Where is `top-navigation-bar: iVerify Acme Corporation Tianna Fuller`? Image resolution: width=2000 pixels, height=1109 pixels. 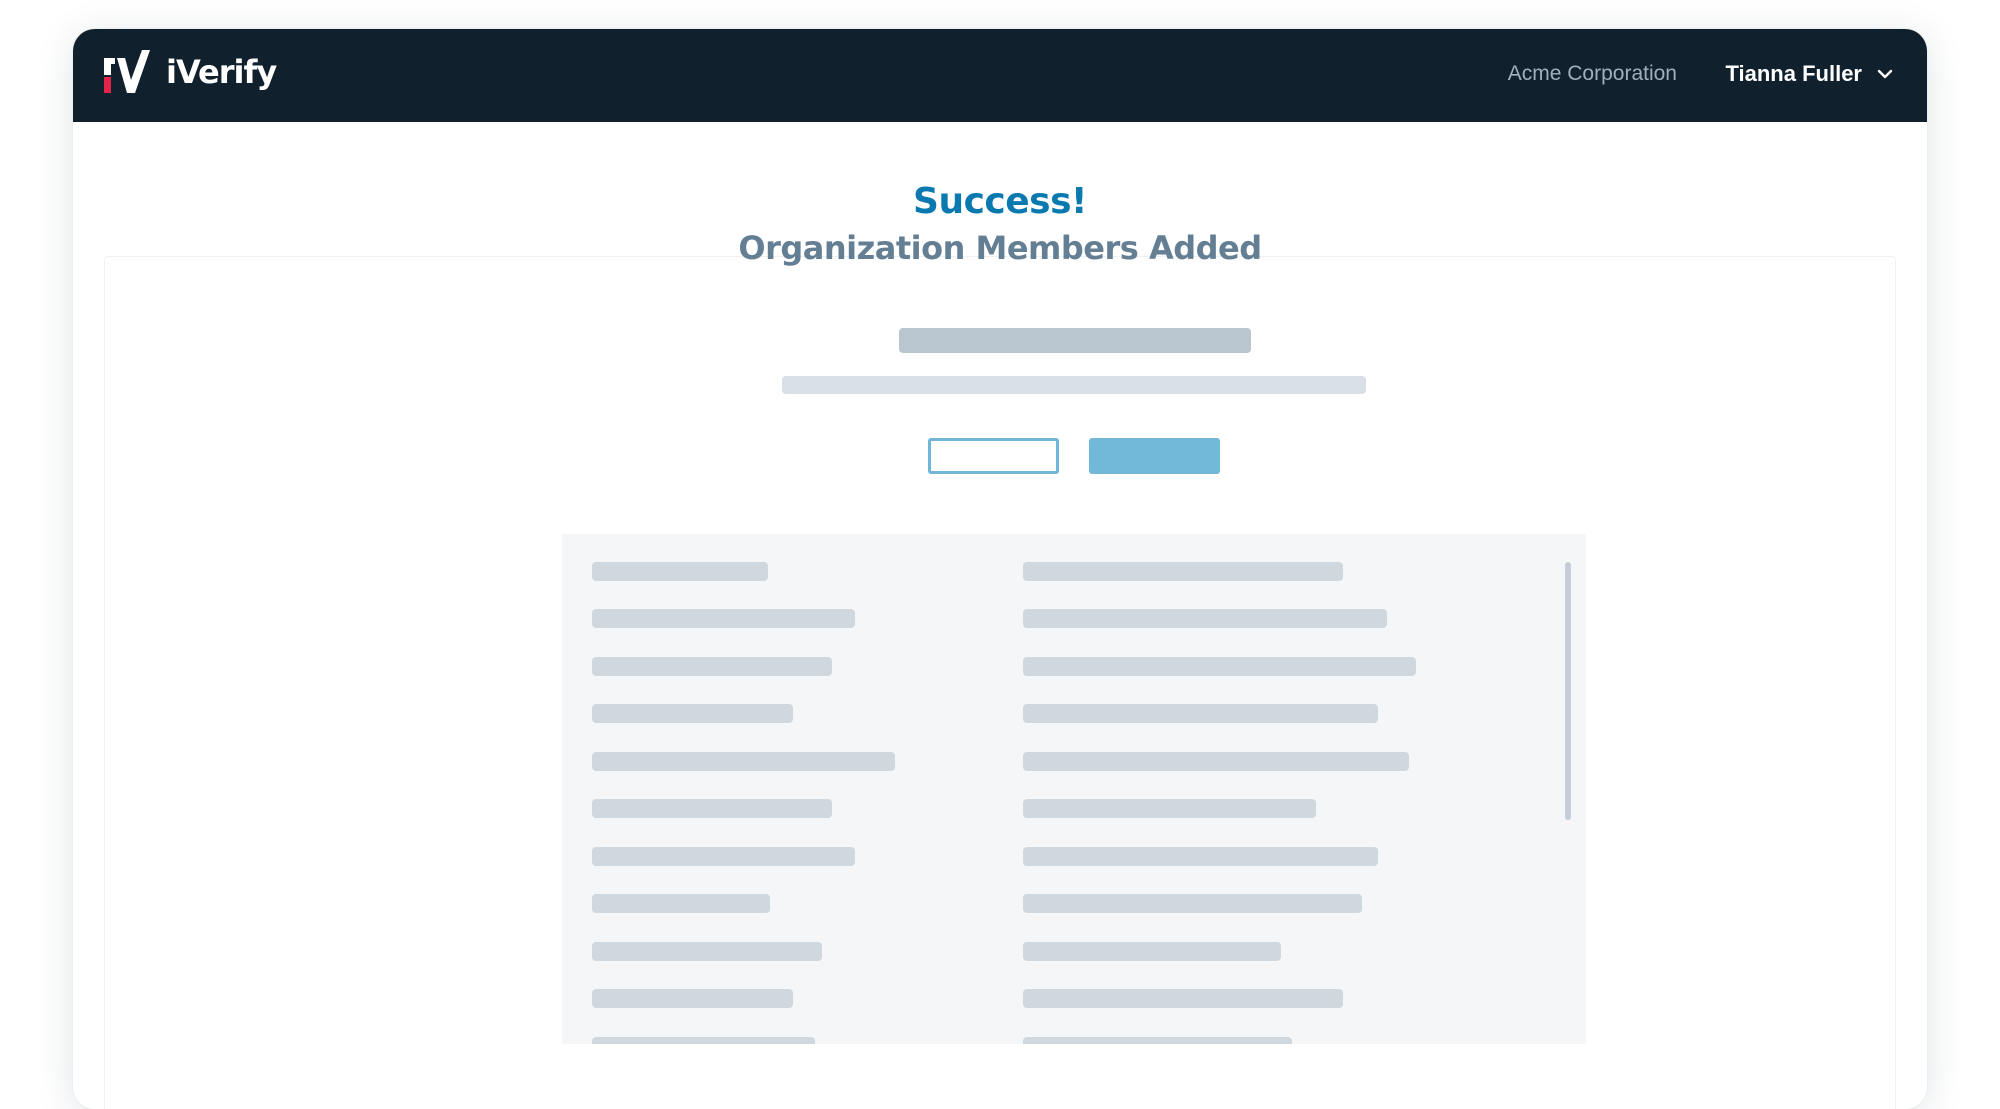
top-navigation-bar: iVerify Acme Corporation Tianna Fuller is located at coordinates (1000, 75).